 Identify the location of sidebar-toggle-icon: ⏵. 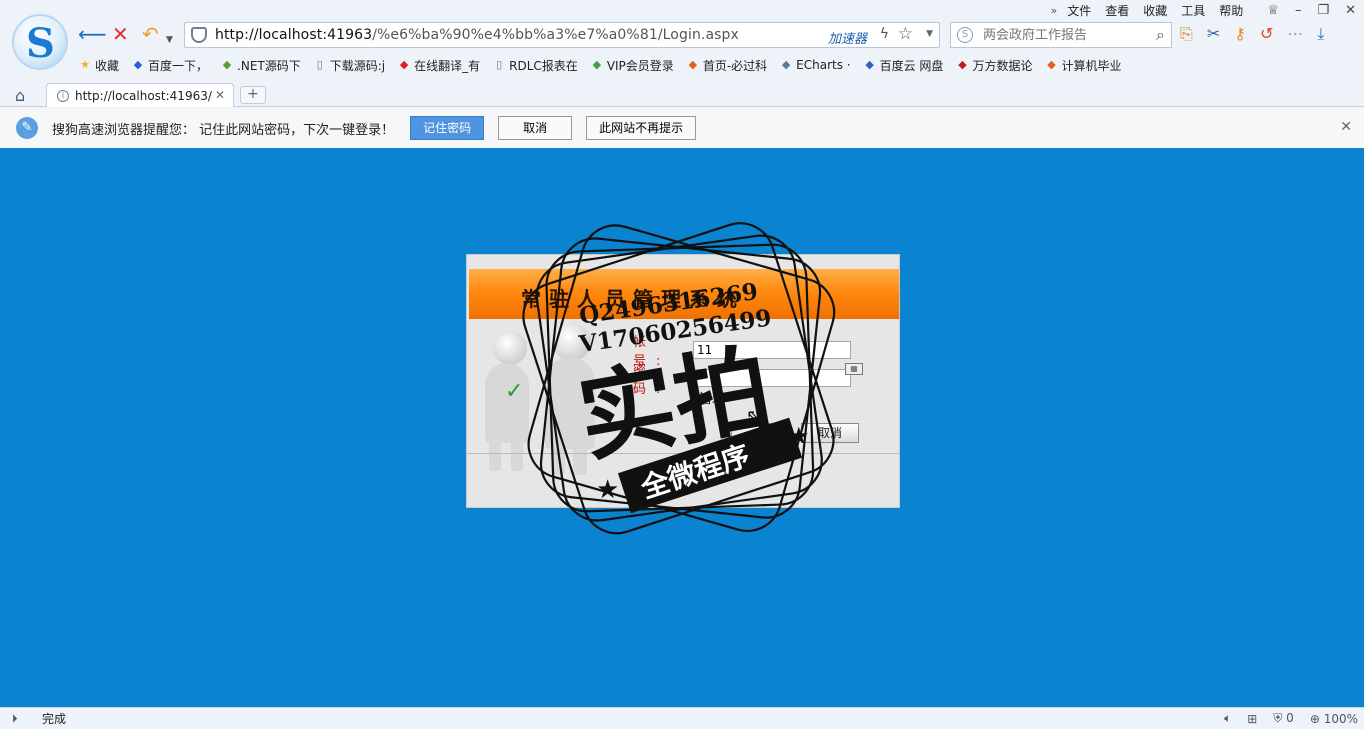
(22, 719).